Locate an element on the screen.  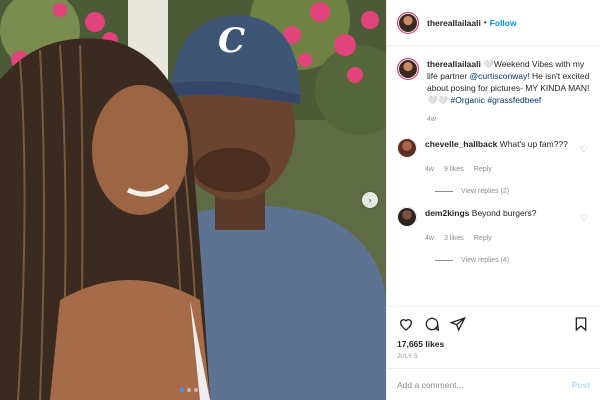
view-replies-label: View replies (2) is located at coordinates (485, 191).